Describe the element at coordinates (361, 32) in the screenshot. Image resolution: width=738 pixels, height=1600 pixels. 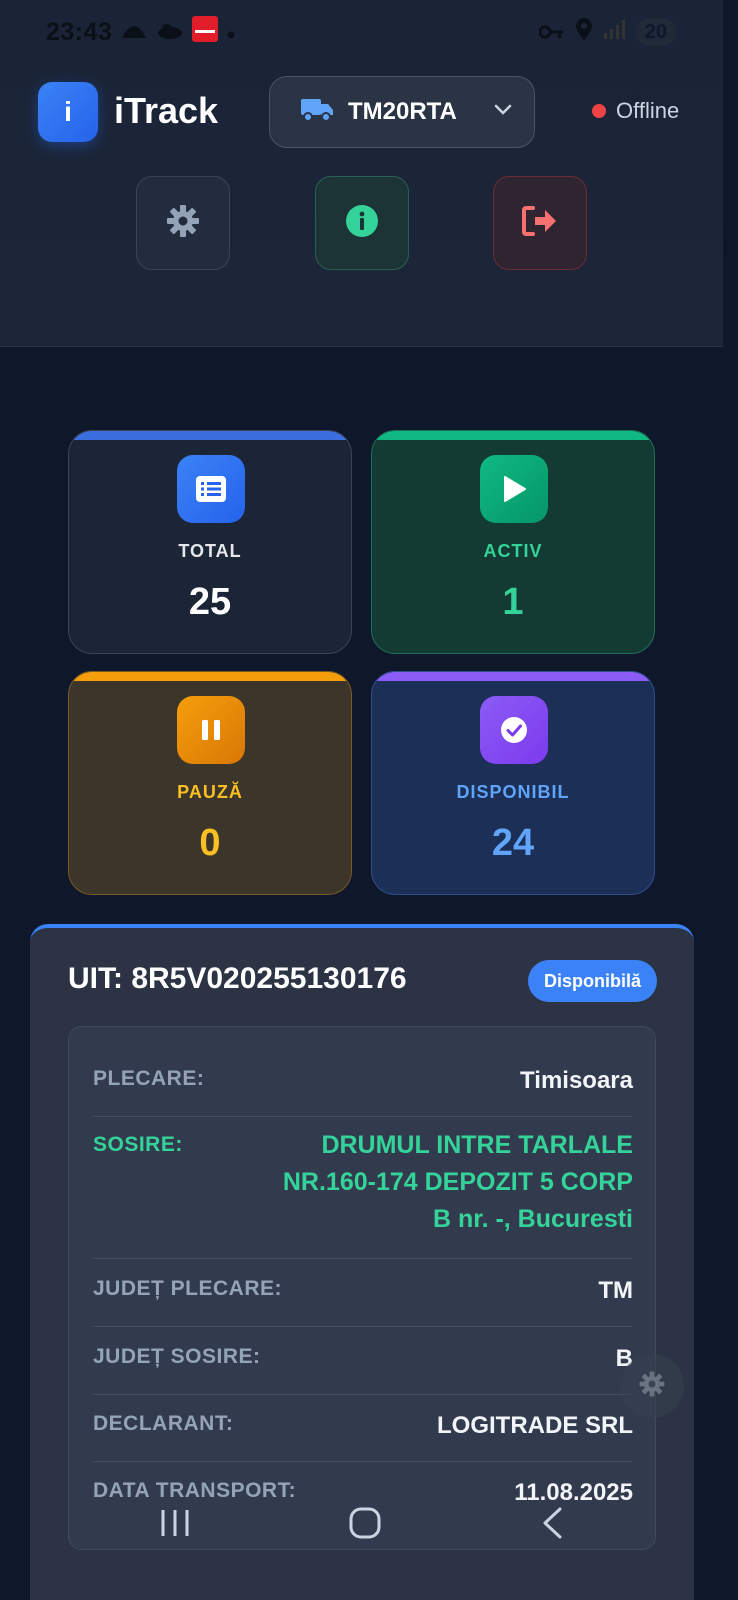
I see `system-status-bar: 23:43 20` at that location.